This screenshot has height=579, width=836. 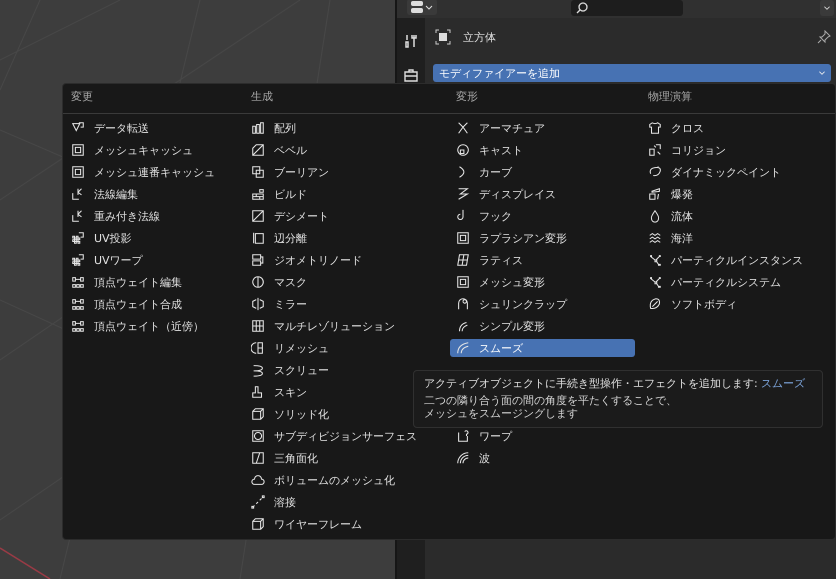 I want to click on column-heading: 物理演算, so click(x=670, y=97).